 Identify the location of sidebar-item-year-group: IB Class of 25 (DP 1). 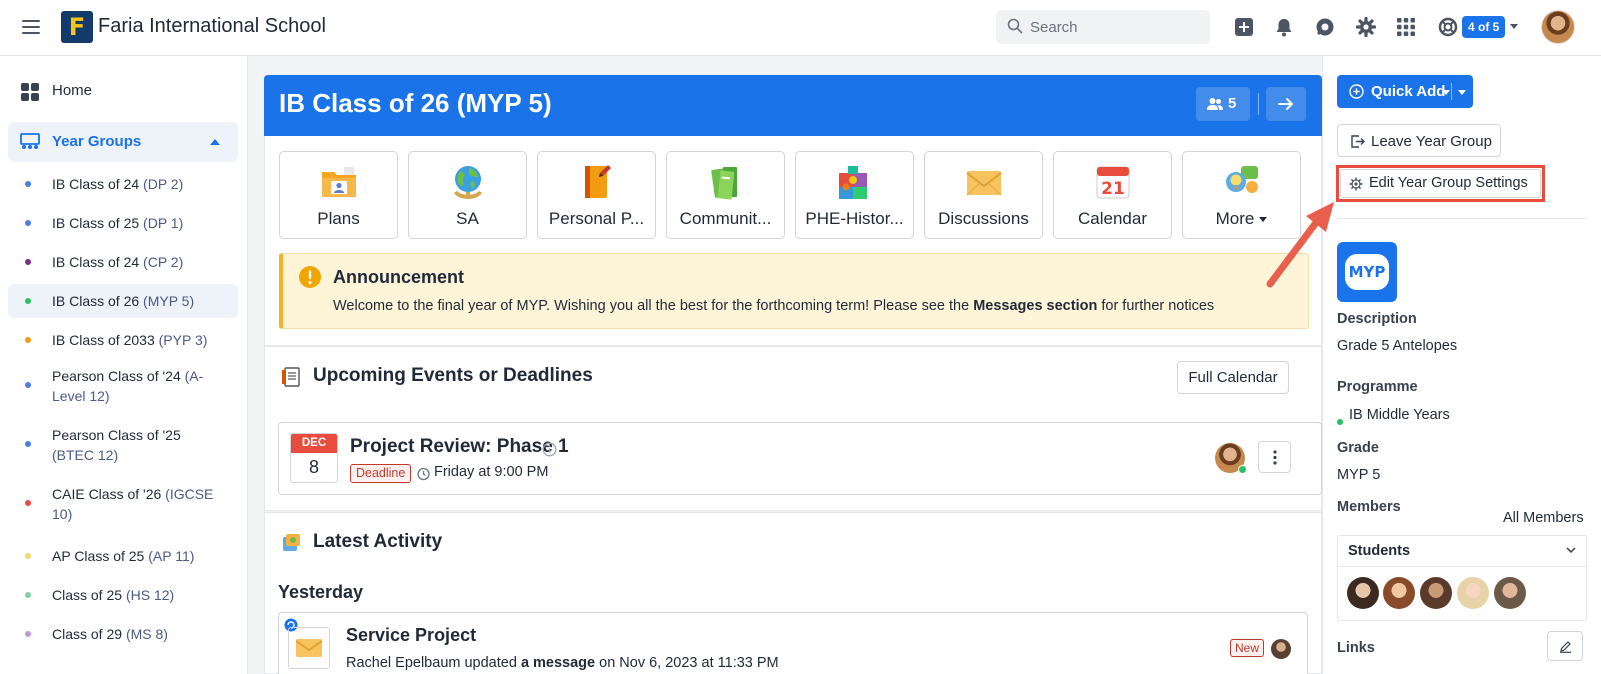
(123, 223).